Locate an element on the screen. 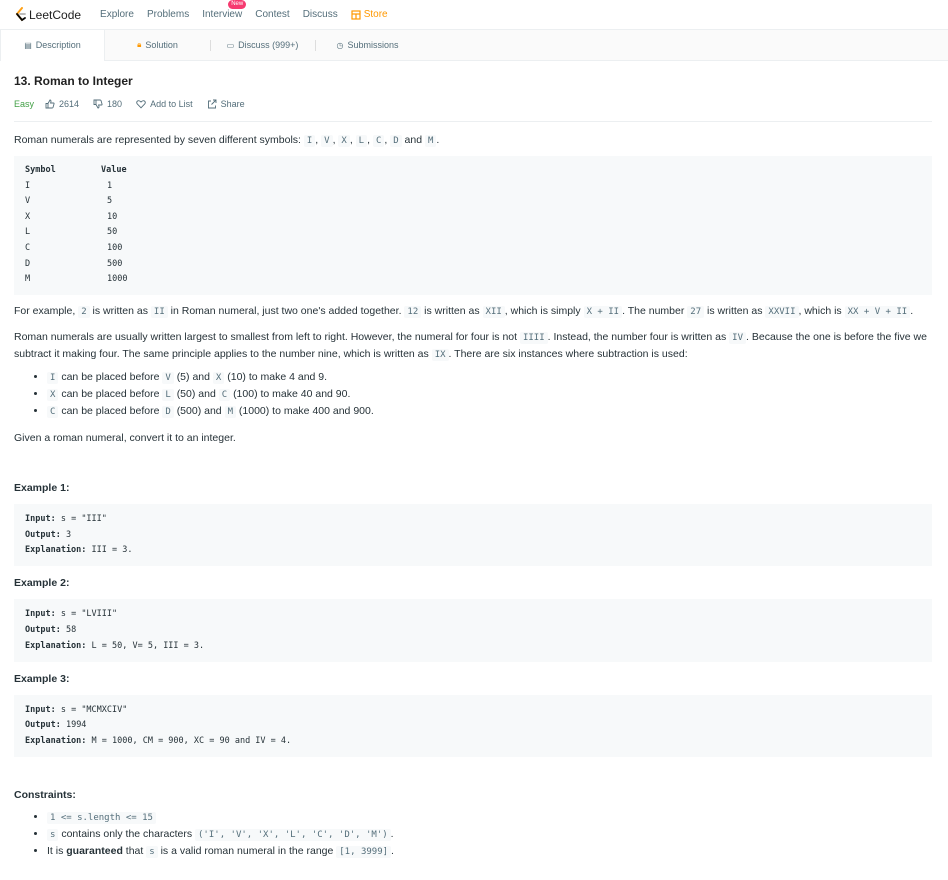 This screenshot has height=880, width=948. cell-value: 50 is located at coordinates (112, 232).